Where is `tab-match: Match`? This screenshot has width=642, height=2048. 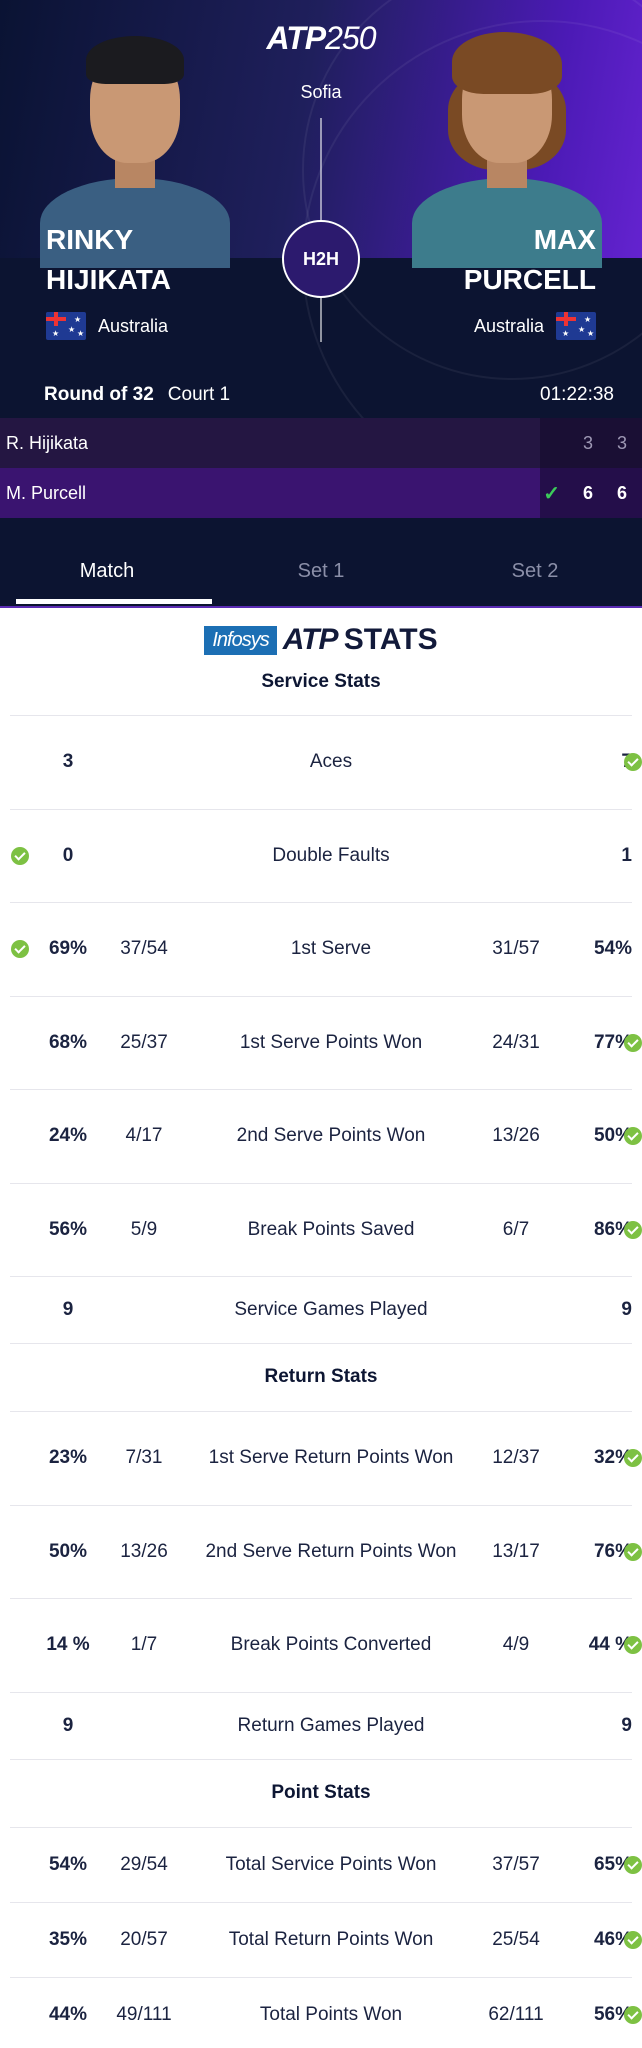
tab-match: Match is located at coordinates (107, 562).